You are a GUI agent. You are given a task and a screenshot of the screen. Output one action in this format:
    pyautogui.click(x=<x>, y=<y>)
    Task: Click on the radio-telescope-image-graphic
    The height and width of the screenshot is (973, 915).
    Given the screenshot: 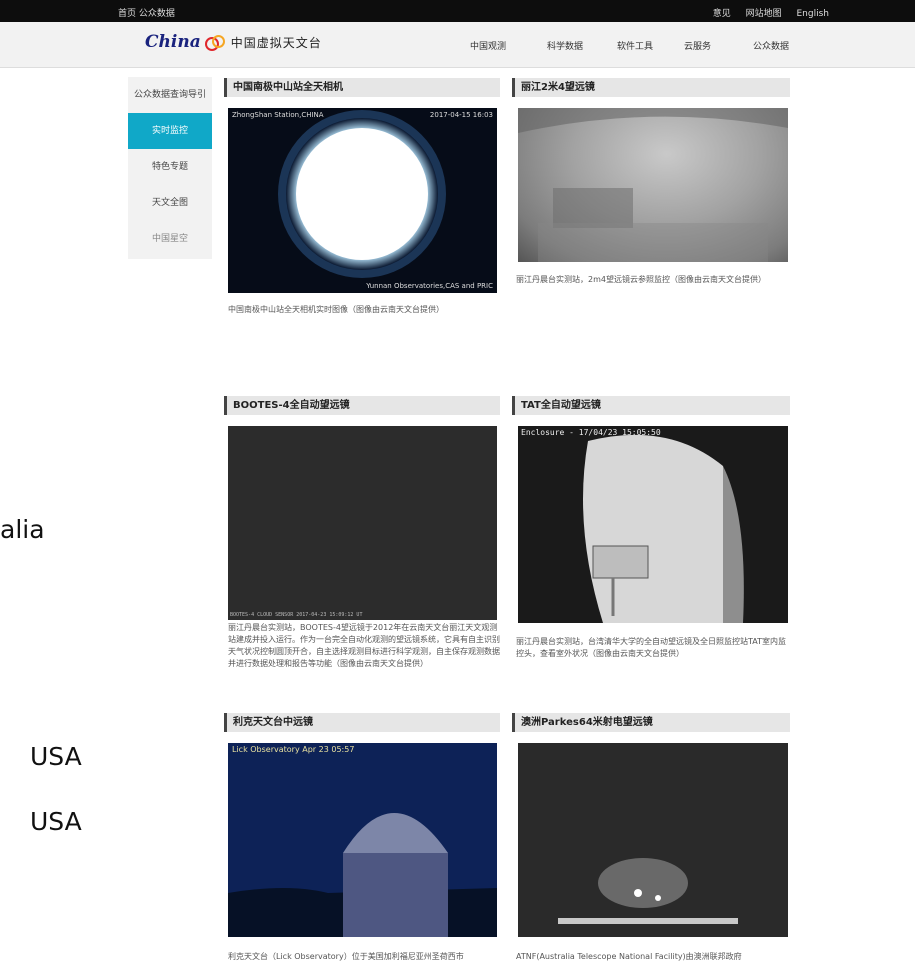 What is the action you would take?
    pyautogui.click(x=653, y=840)
    